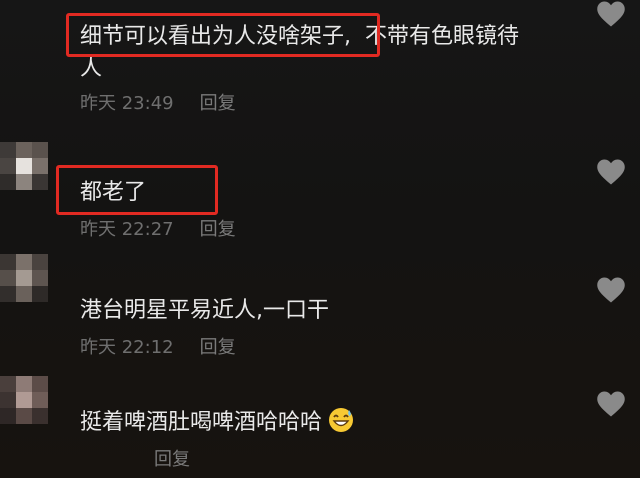  Describe the element at coordinates (127, 347) in the screenshot. I see `comment-time: 昨天 22:12` at that location.